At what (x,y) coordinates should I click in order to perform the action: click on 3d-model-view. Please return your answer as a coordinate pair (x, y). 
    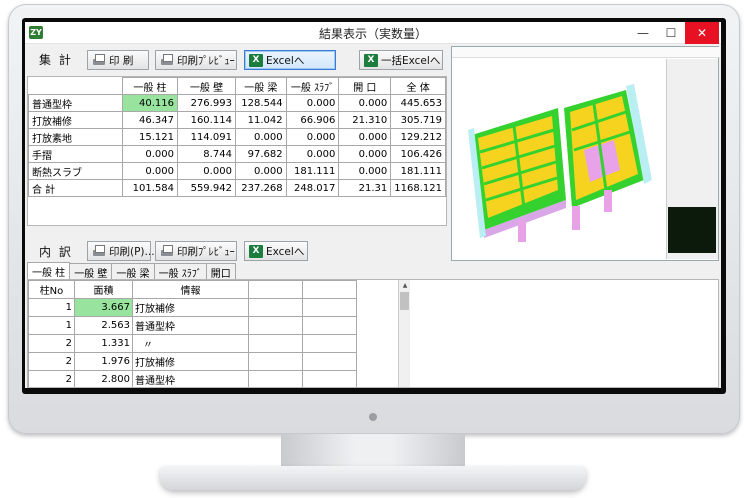
    Looking at the image, I should click on (560, 160).